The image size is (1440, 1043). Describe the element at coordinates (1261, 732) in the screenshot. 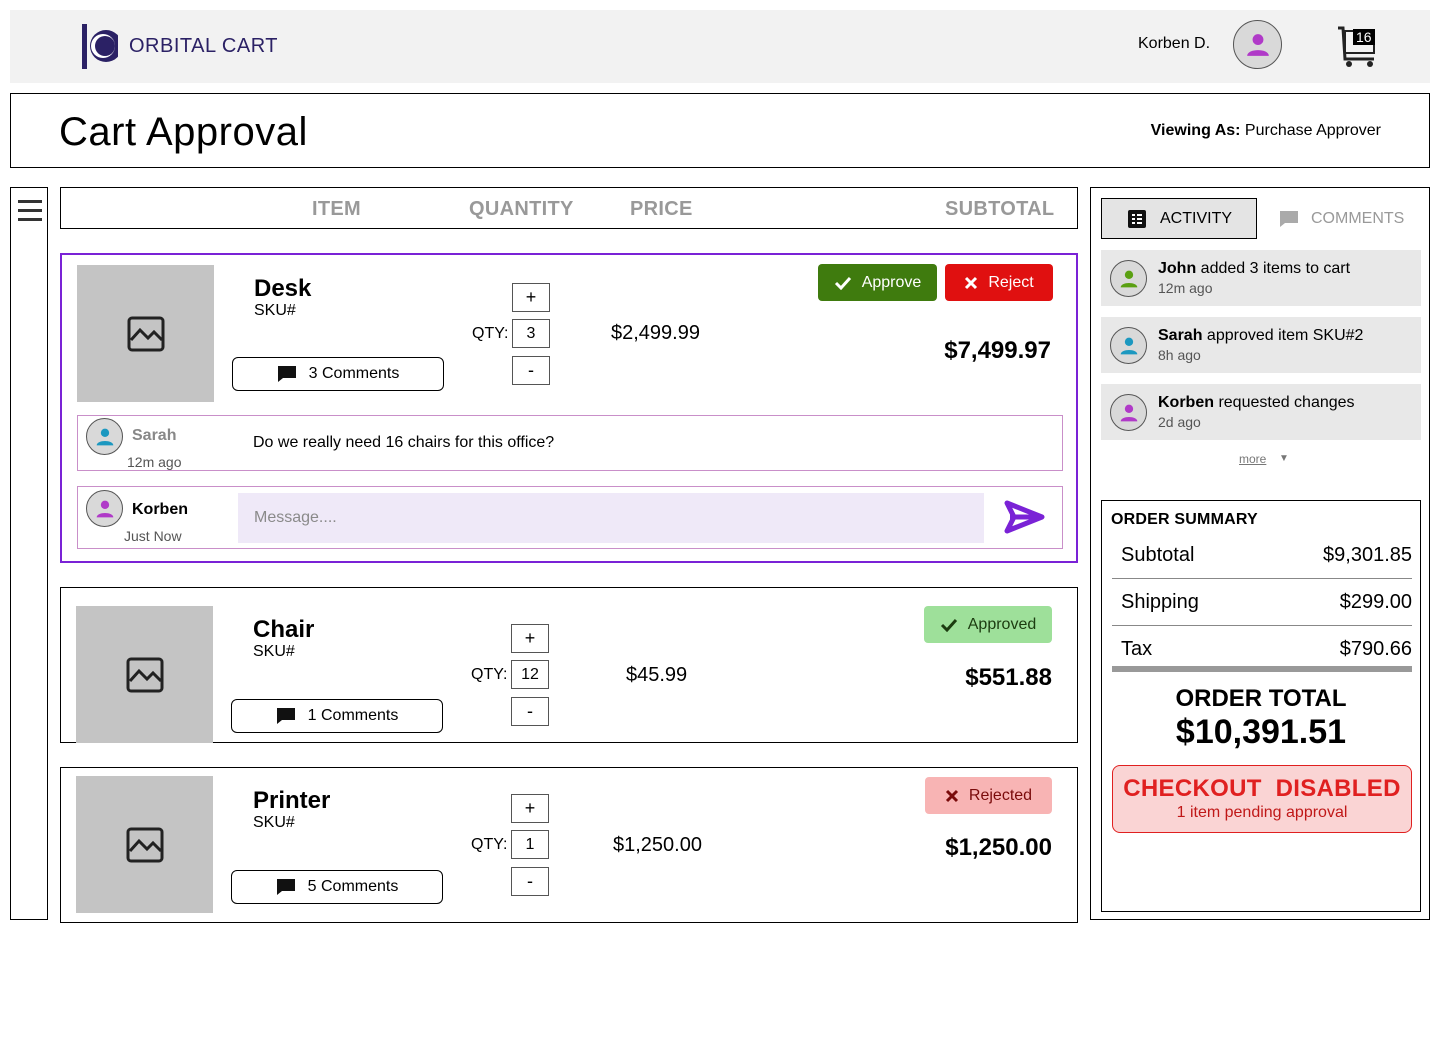

I see `order-total-value: $10,391.51` at that location.